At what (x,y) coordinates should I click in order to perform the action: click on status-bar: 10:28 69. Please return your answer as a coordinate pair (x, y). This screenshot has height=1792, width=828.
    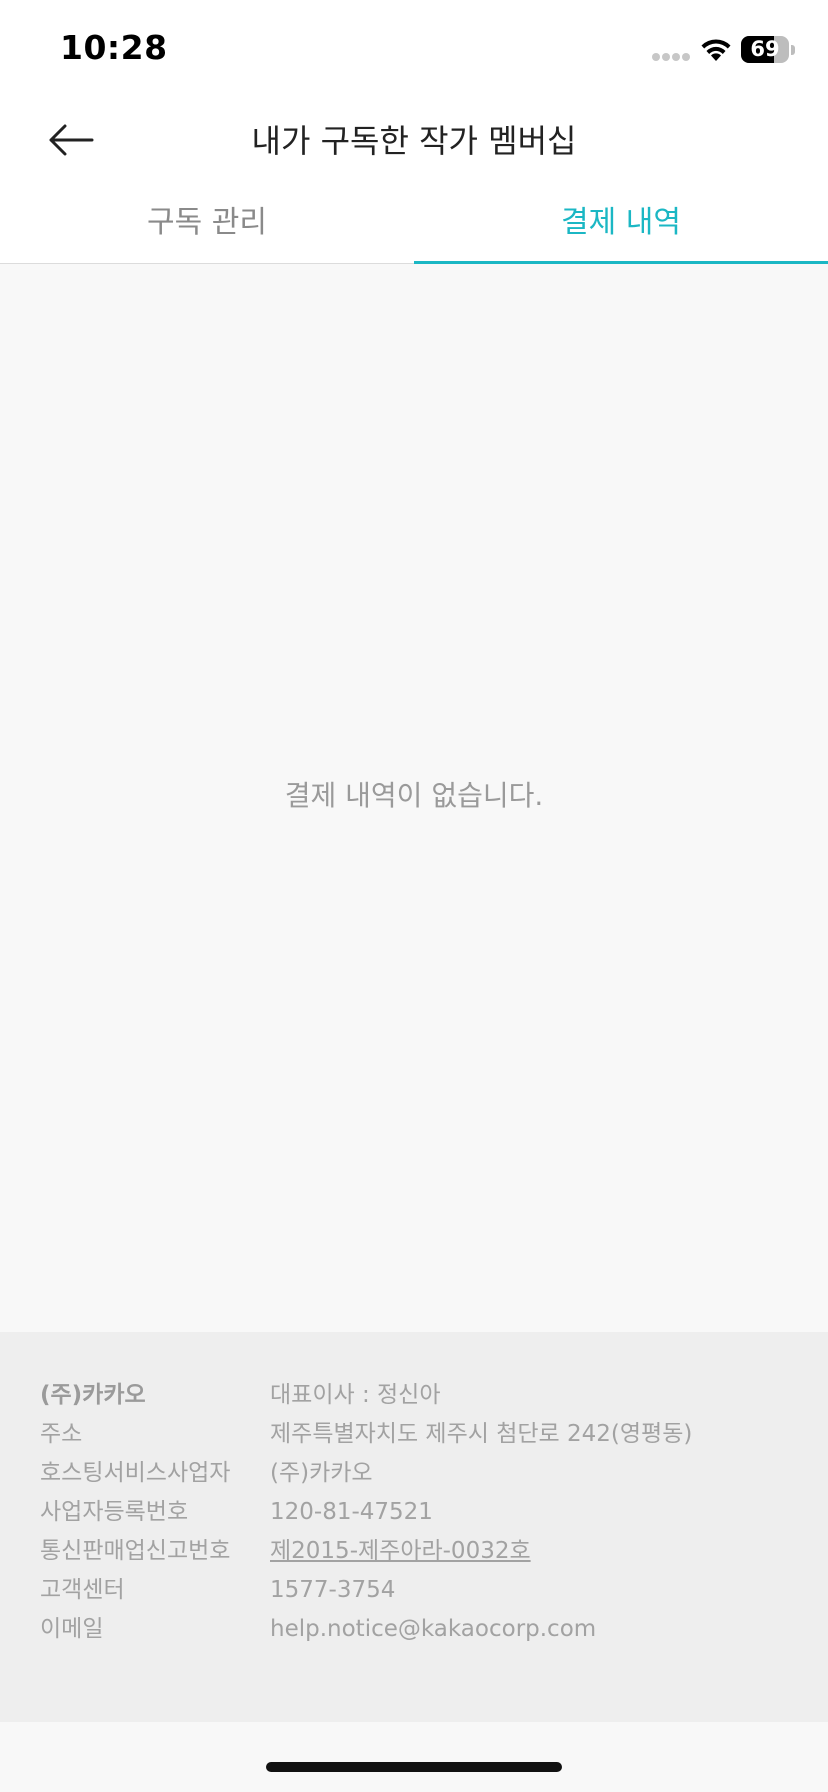
    Looking at the image, I should click on (414, 50).